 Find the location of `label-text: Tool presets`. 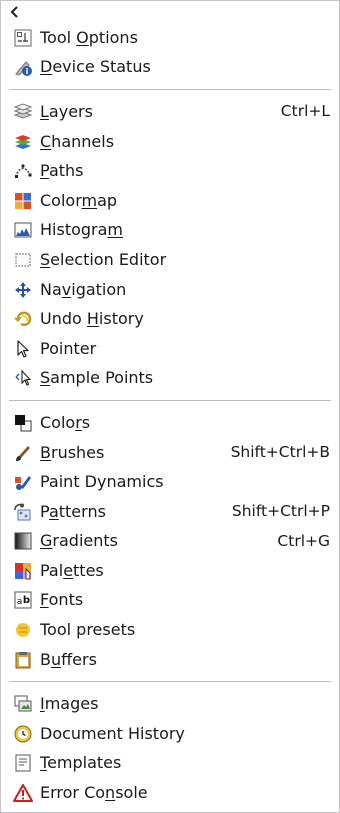

label-text: Tool presets is located at coordinates (88, 630).